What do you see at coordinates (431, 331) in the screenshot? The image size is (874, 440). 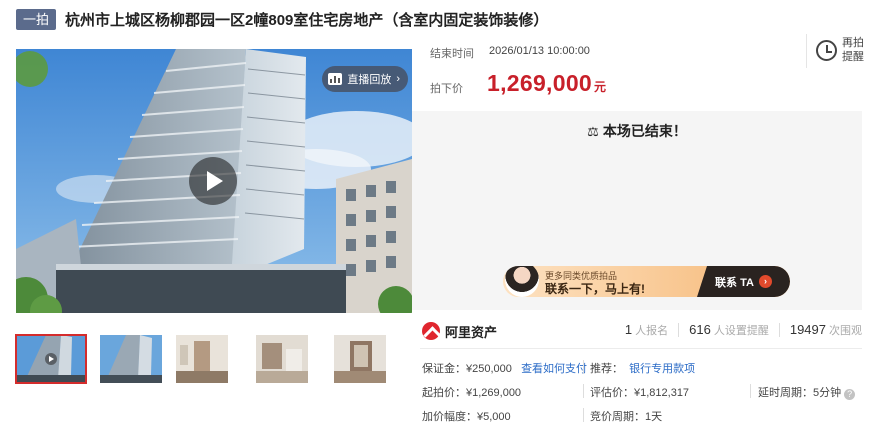 I see `ali-assets-logo-icon` at bounding box center [431, 331].